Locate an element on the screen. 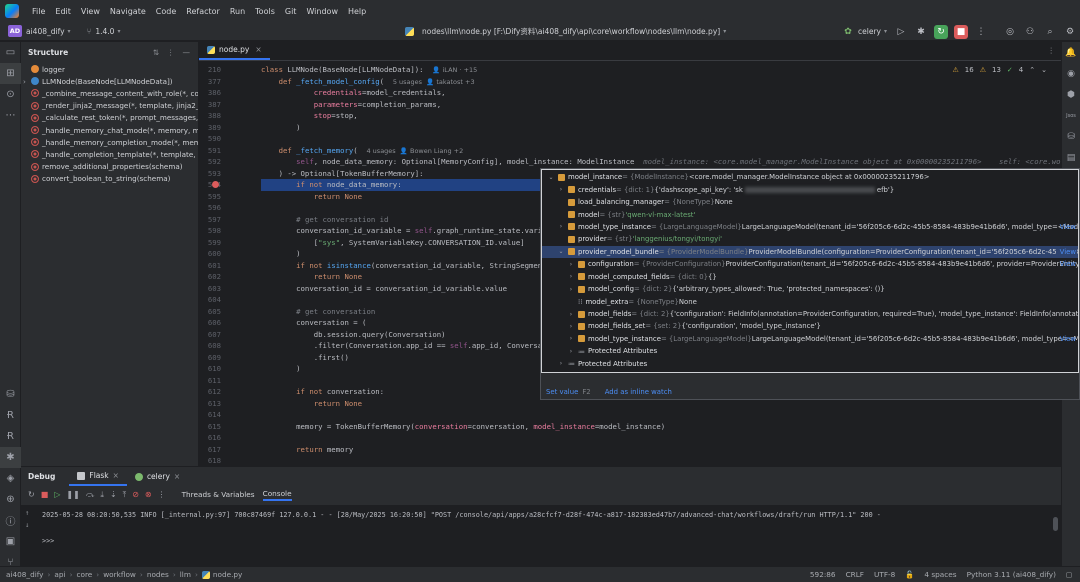  step-into-icon: ⤓ is located at coordinates (102, 495).